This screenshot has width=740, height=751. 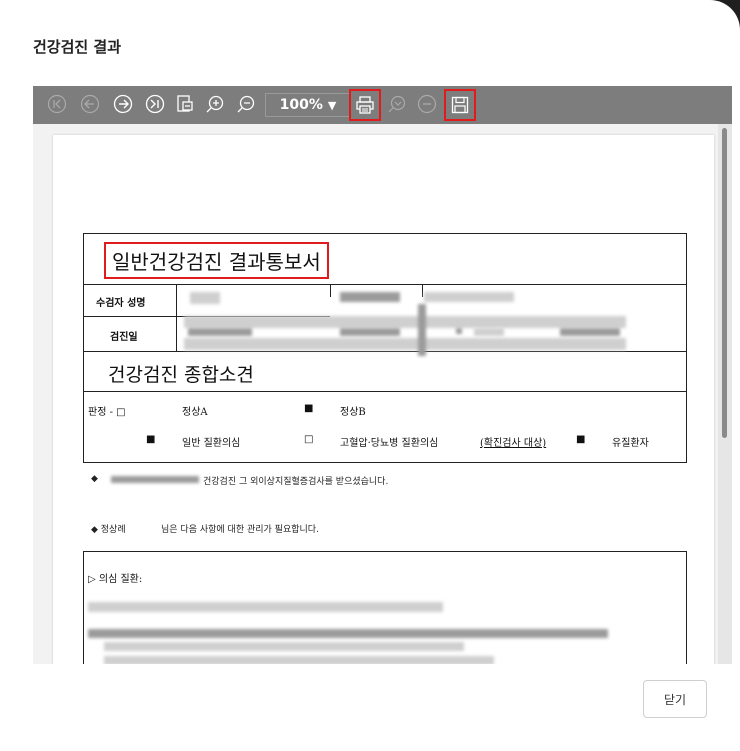 What do you see at coordinates (724, 283) in the screenshot?
I see `scrollbar-thumb` at bounding box center [724, 283].